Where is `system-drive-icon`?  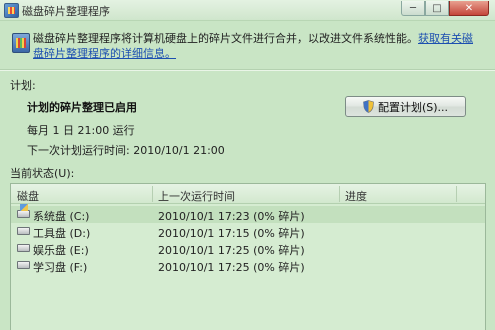
system-drive-icon is located at coordinates (23, 211).